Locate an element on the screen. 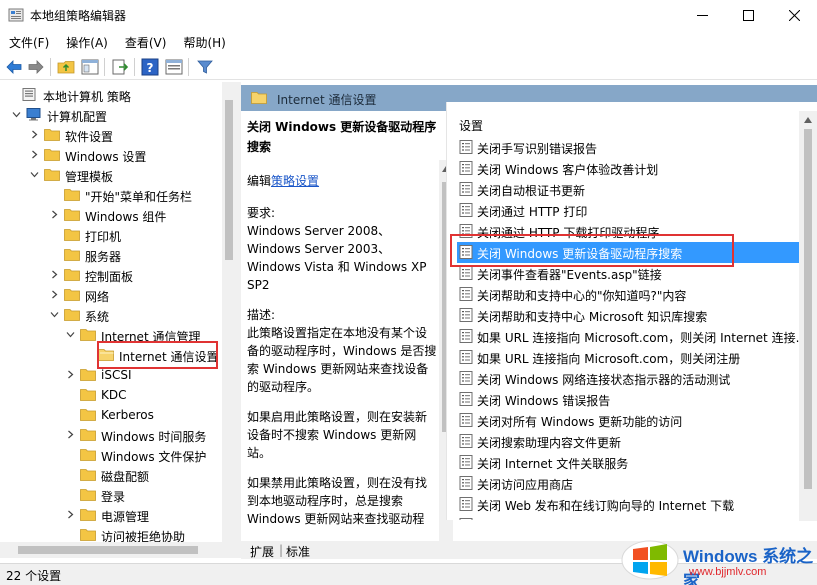 The height and width of the screenshot is (585, 817). policy-row: 关闭 Windows 更新设备驱动程序搜索 is located at coordinates (629, 252).